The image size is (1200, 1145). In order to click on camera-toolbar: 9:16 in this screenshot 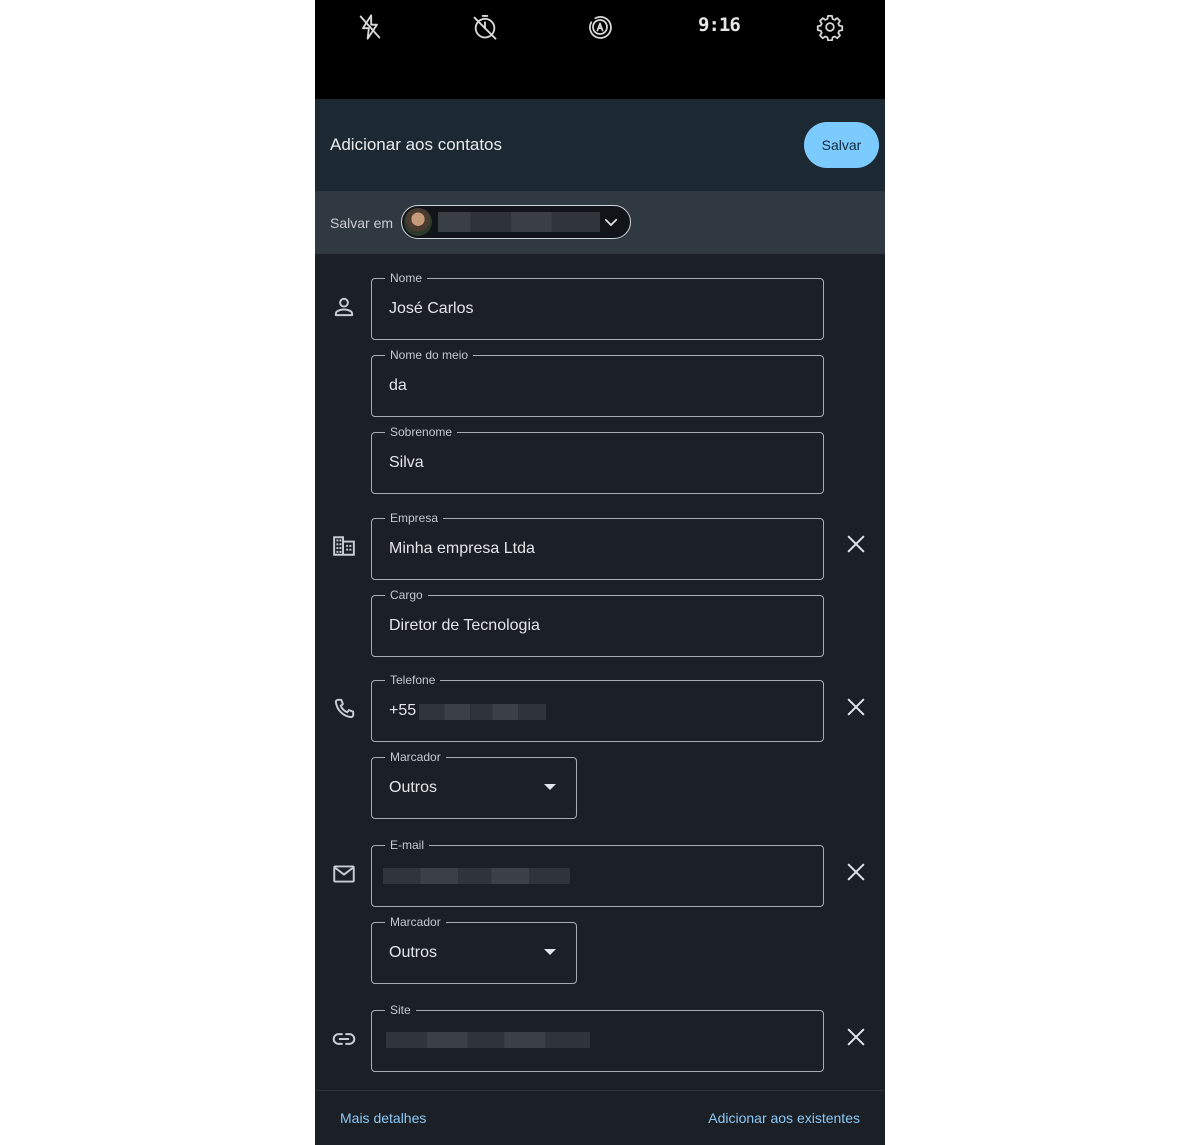, I will do `click(600, 49)`.